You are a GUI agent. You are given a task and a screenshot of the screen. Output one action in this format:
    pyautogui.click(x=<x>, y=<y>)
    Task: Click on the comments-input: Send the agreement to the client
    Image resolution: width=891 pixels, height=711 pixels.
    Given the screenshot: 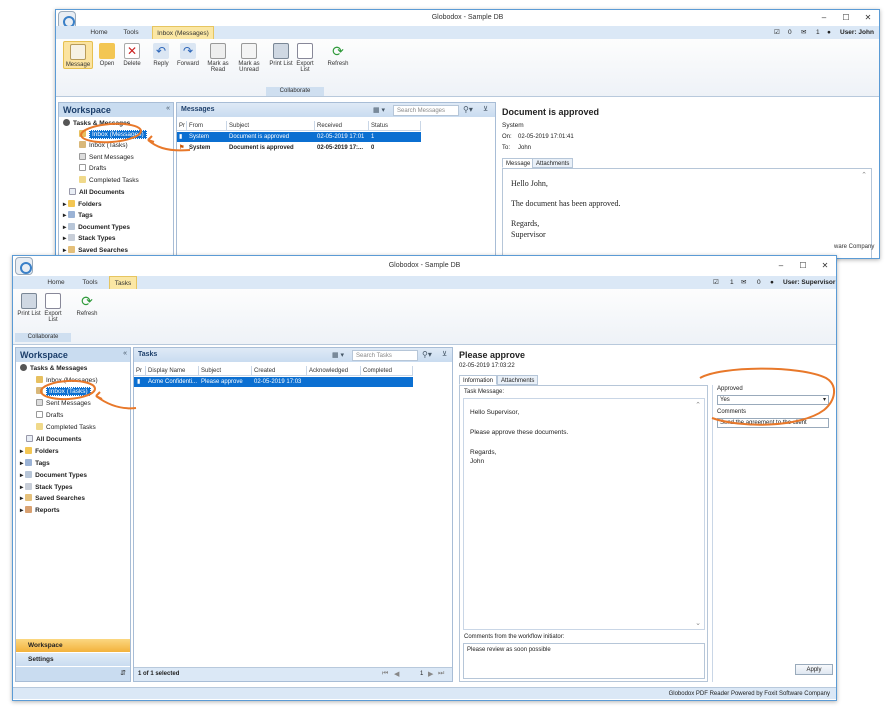 What is the action you would take?
    pyautogui.click(x=773, y=423)
    